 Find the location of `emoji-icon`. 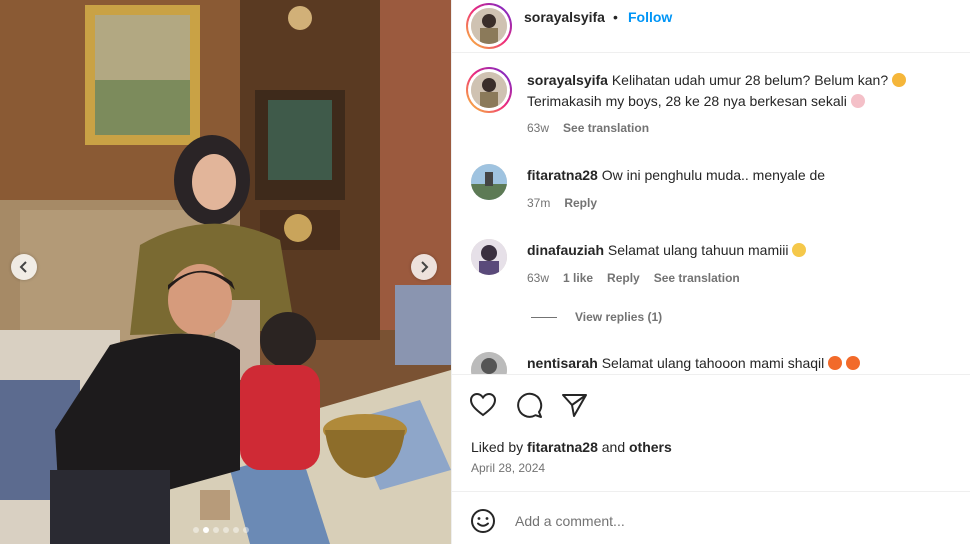

emoji-icon is located at coordinates (899, 80).